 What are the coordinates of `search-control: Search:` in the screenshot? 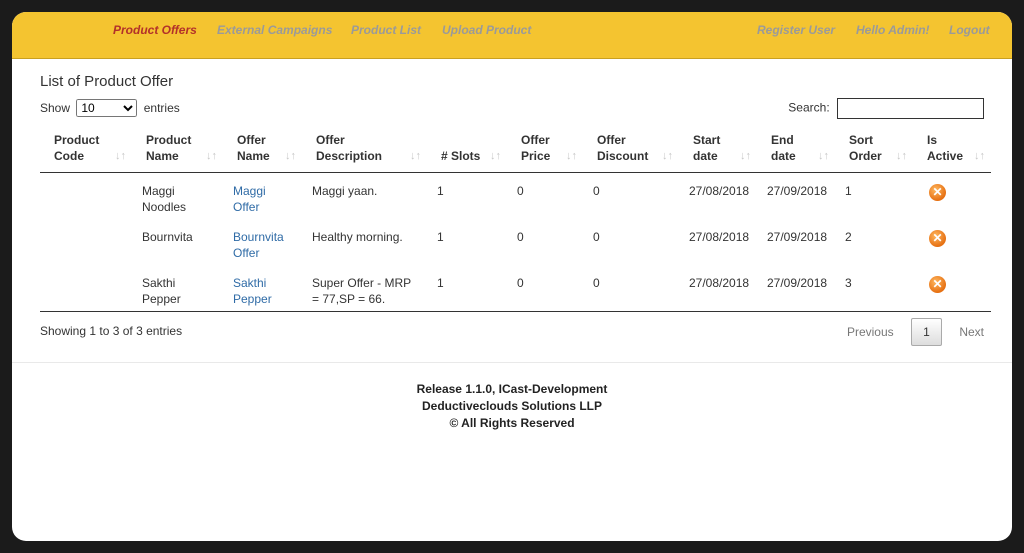 It's located at (886, 108).